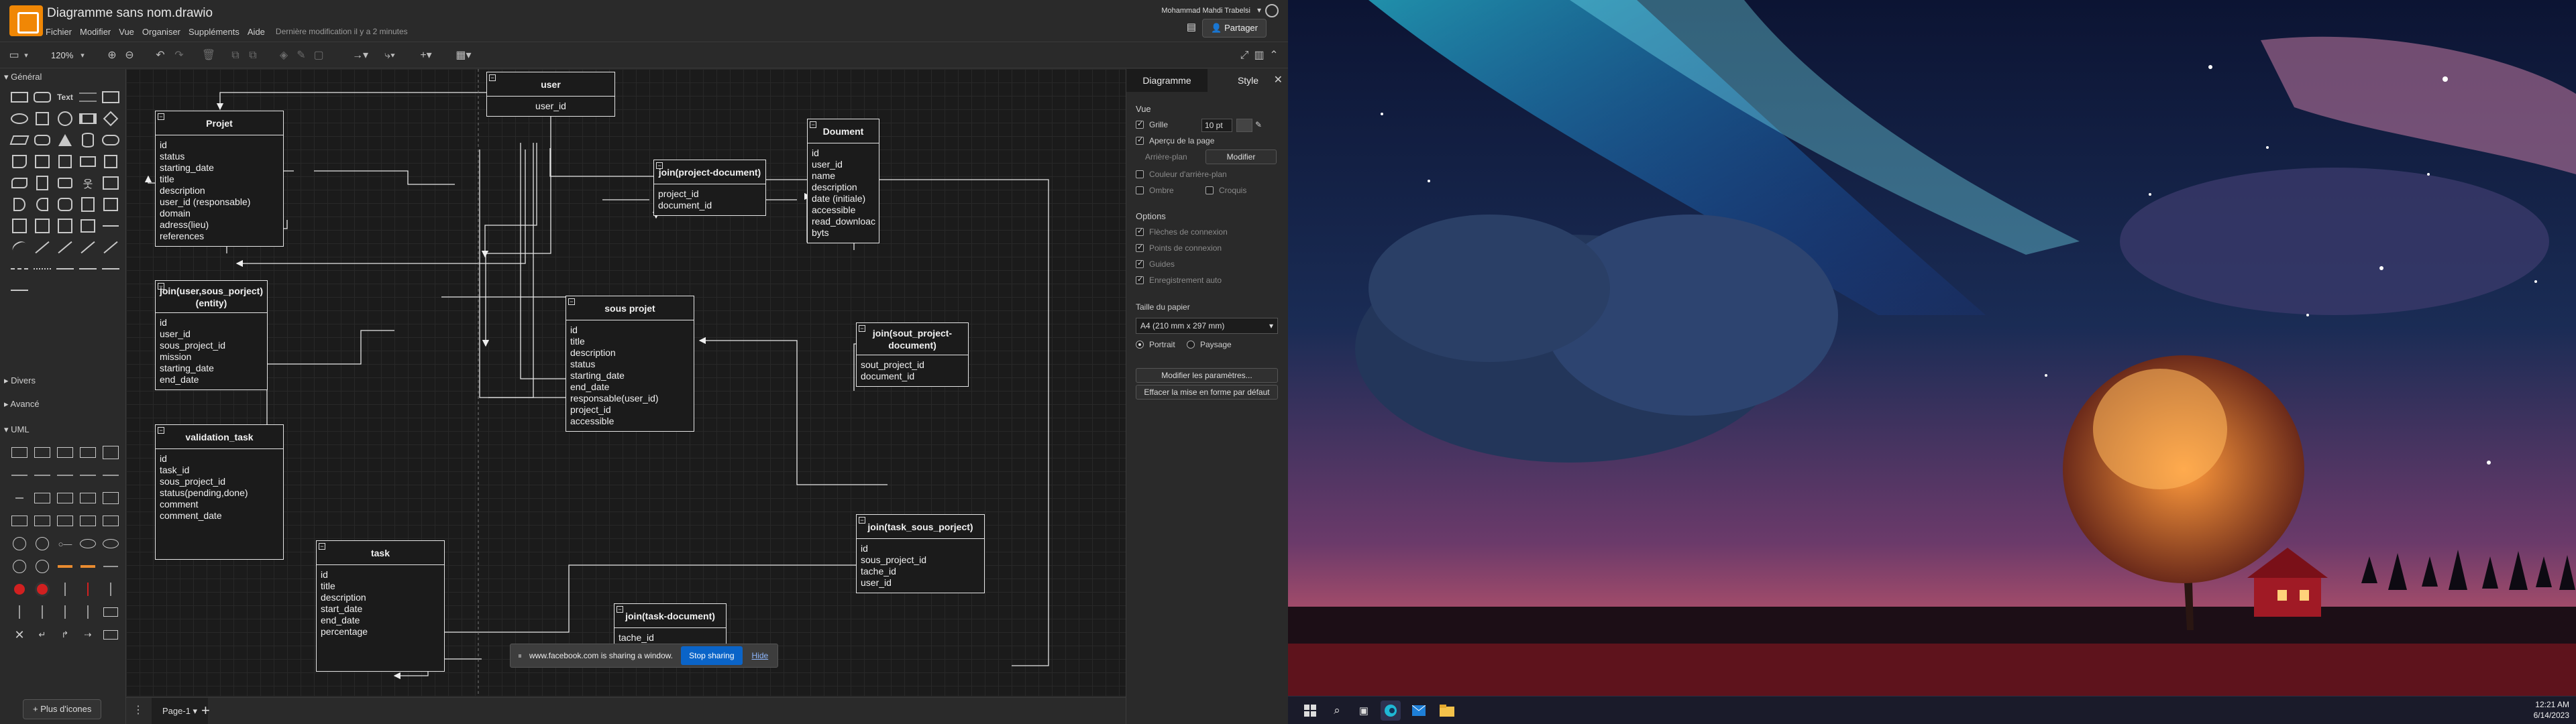  What do you see at coordinates (126, 32) in the screenshot?
I see `menu-vue: Vue` at bounding box center [126, 32].